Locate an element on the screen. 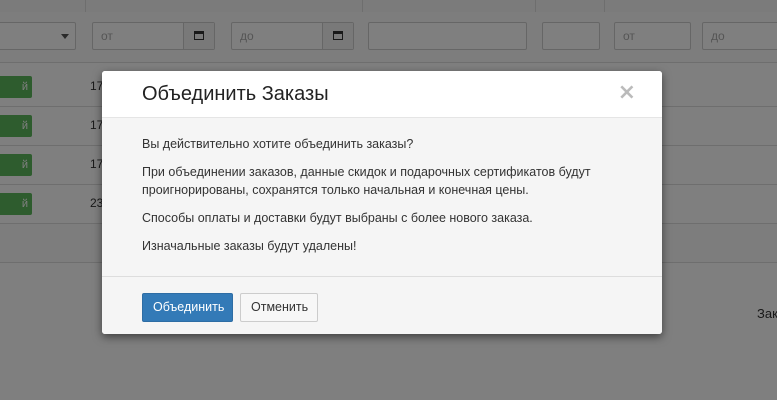 The width and height of the screenshot is (777, 400). close-icon: × is located at coordinates (627, 93).